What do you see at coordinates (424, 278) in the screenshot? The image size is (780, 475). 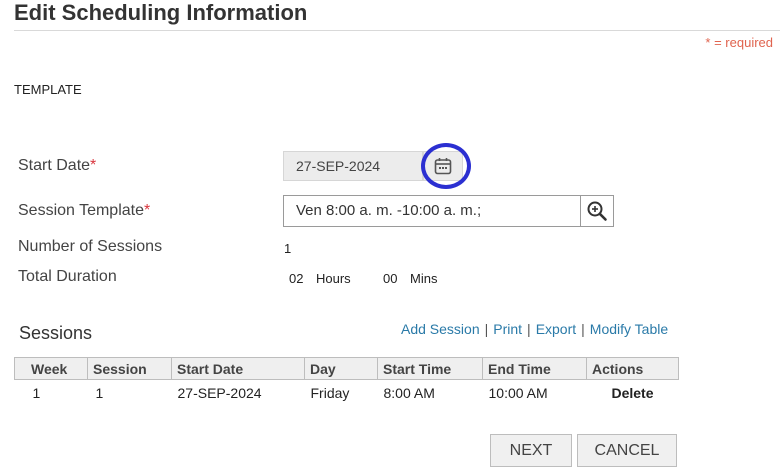 I see `mins-unit-label: Mins` at bounding box center [424, 278].